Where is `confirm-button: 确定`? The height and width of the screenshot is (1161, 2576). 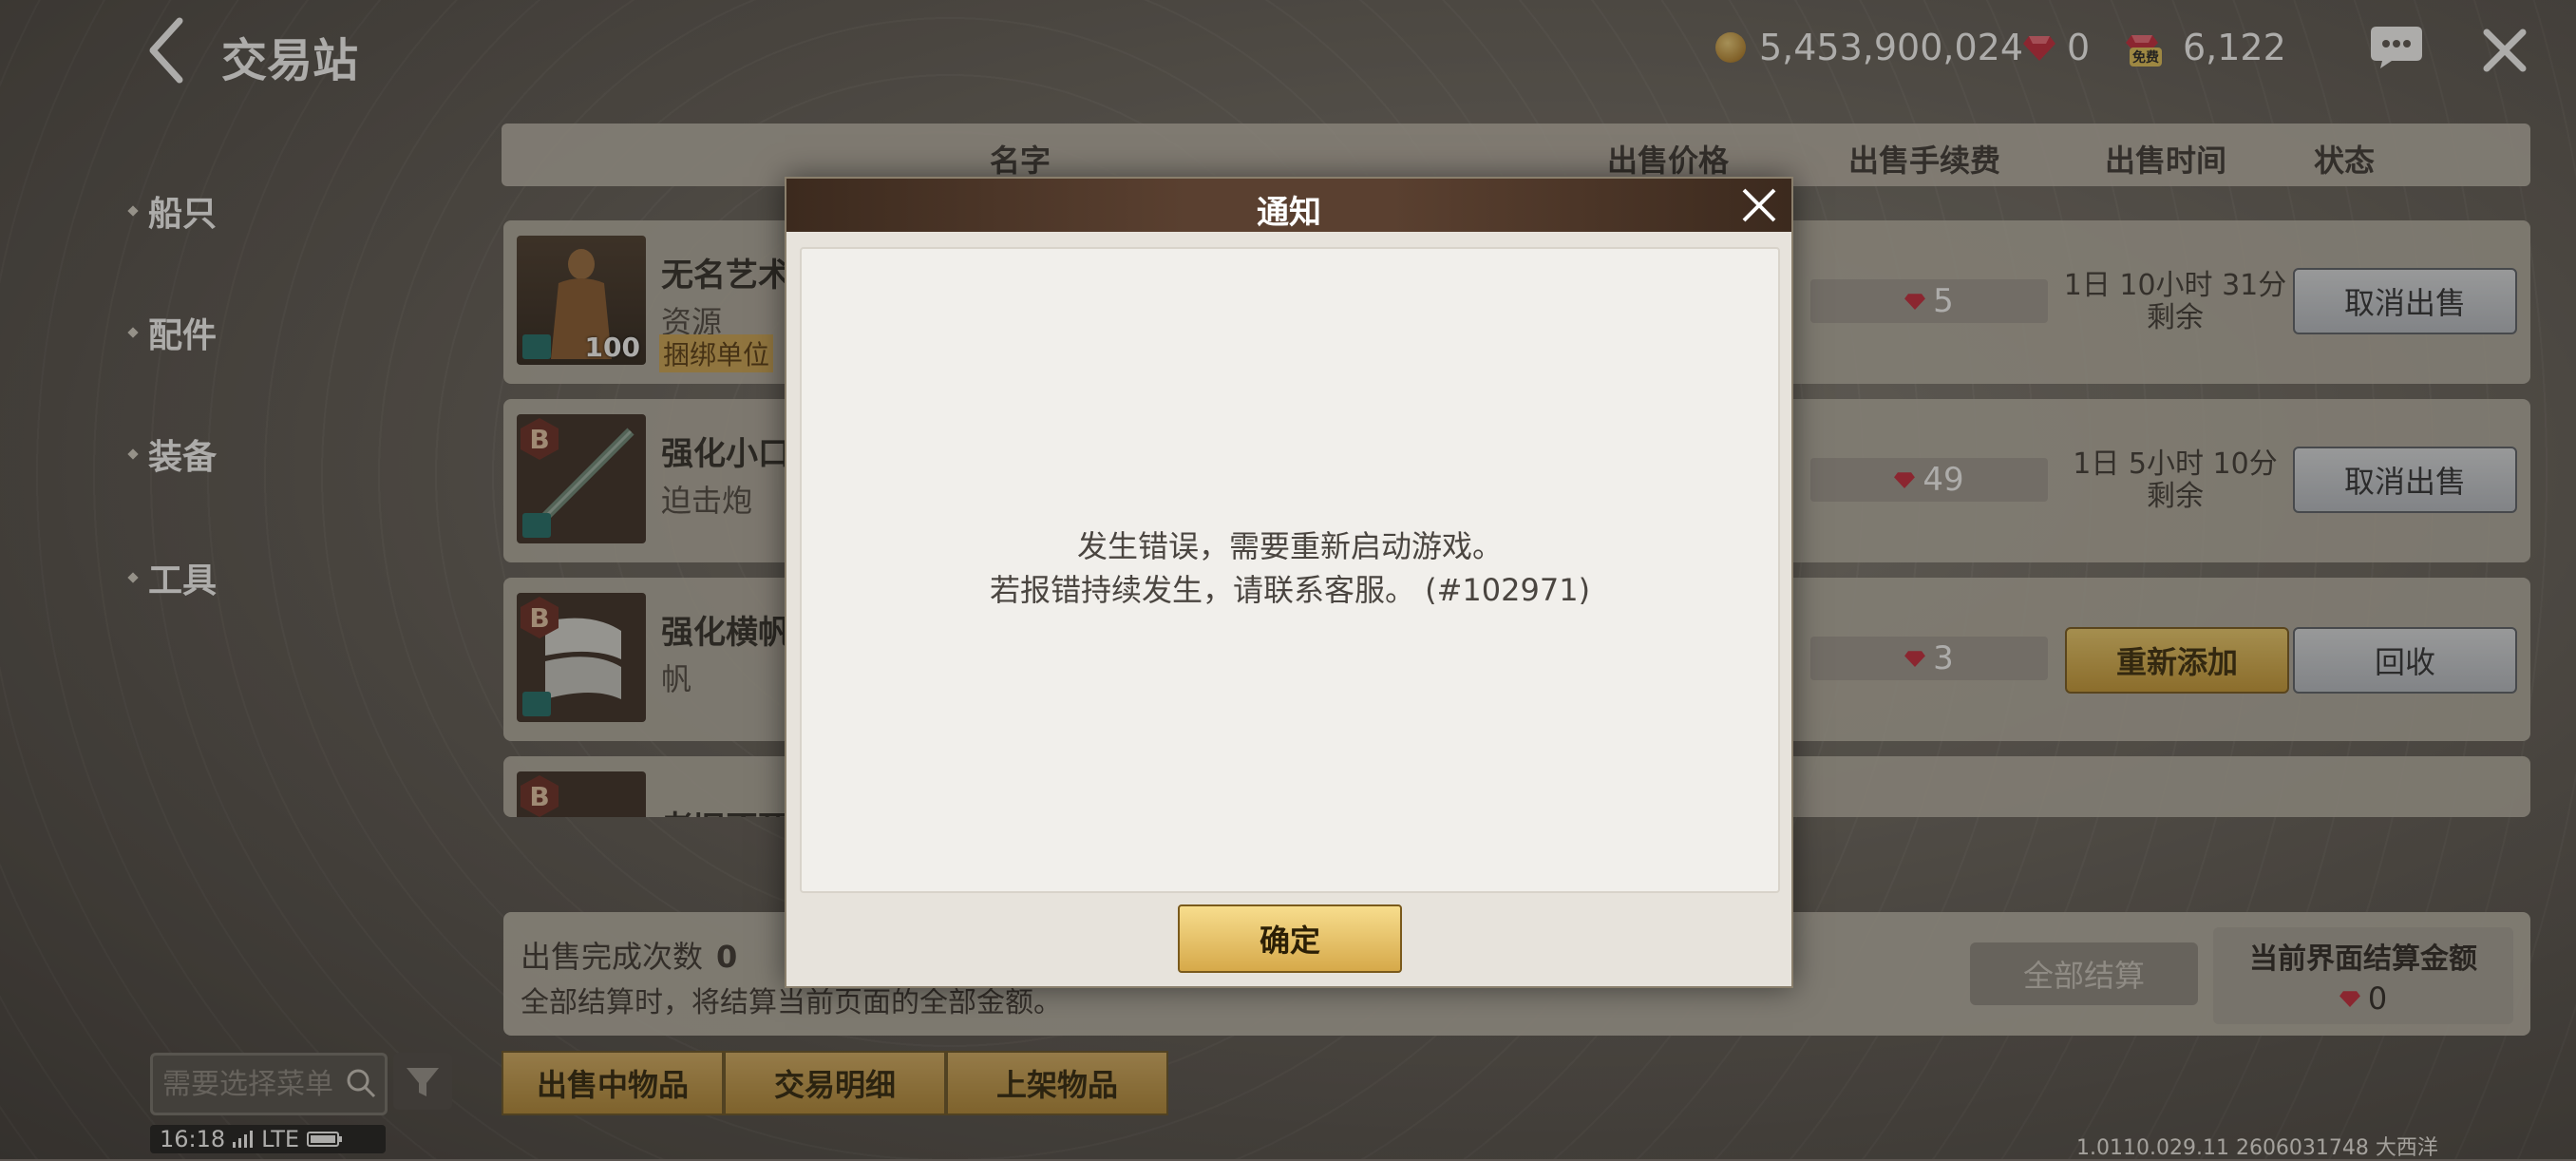
confirm-button: 确定 is located at coordinates (1290, 938).